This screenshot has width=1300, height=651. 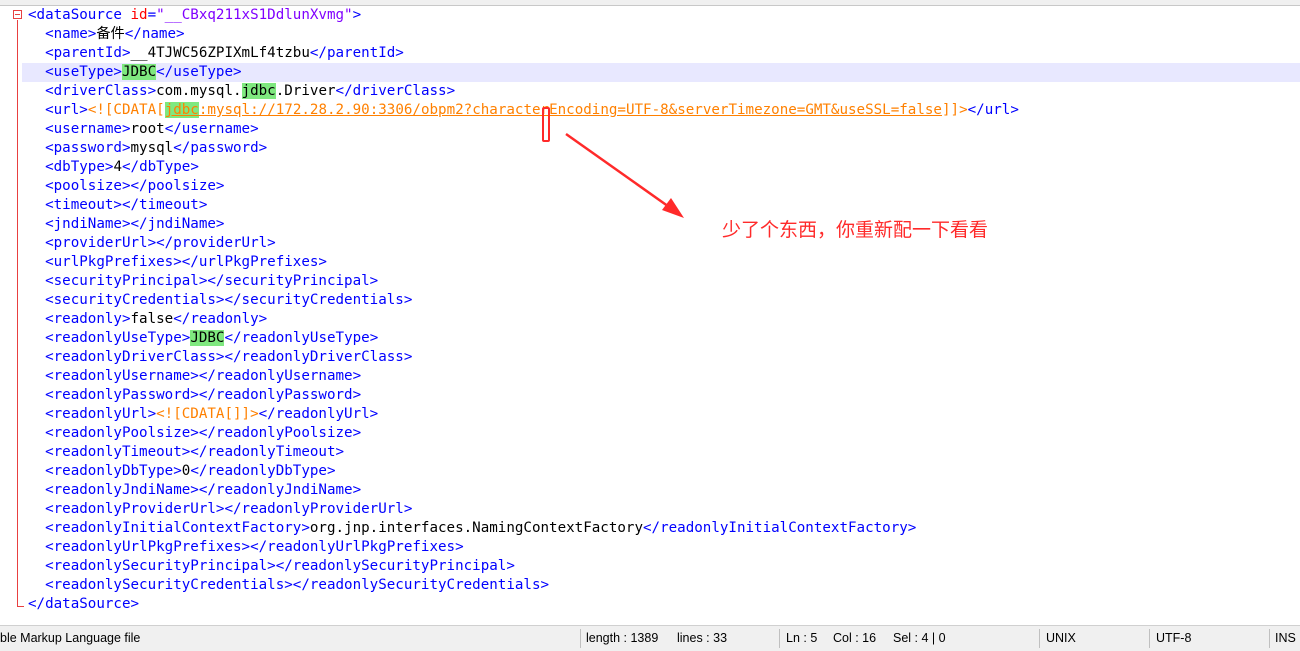 What do you see at coordinates (664, 452) in the screenshot?
I see `code-line: <readonlyTimeout></readonlyTimeout>` at bounding box center [664, 452].